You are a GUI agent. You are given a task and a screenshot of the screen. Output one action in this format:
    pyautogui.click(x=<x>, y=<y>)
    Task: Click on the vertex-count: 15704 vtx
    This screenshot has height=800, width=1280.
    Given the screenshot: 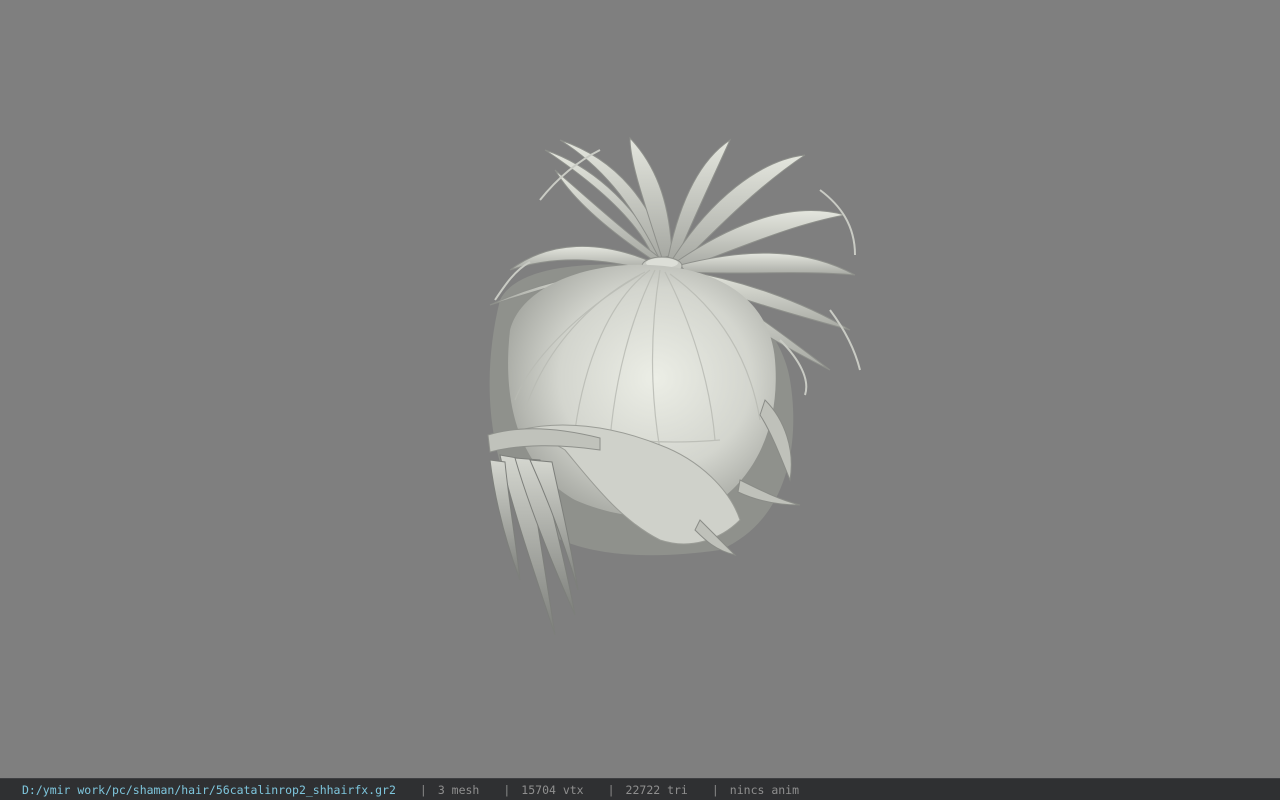 What is the action you would take?
    pyautogui.click(x=552, y=789)
    